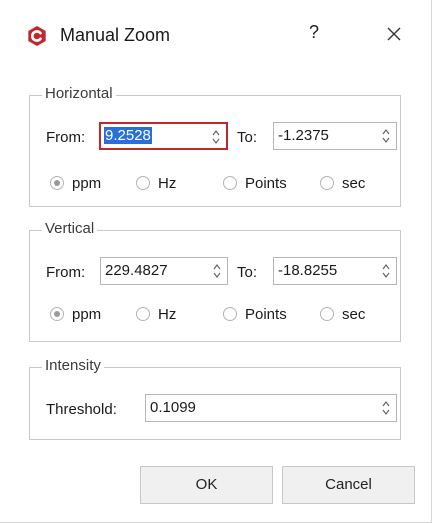  What do you see at coordinates (79, 93) in the screenshot?
I see `horizontal-group-title: Horizontal` at bounding box center [79, 93].